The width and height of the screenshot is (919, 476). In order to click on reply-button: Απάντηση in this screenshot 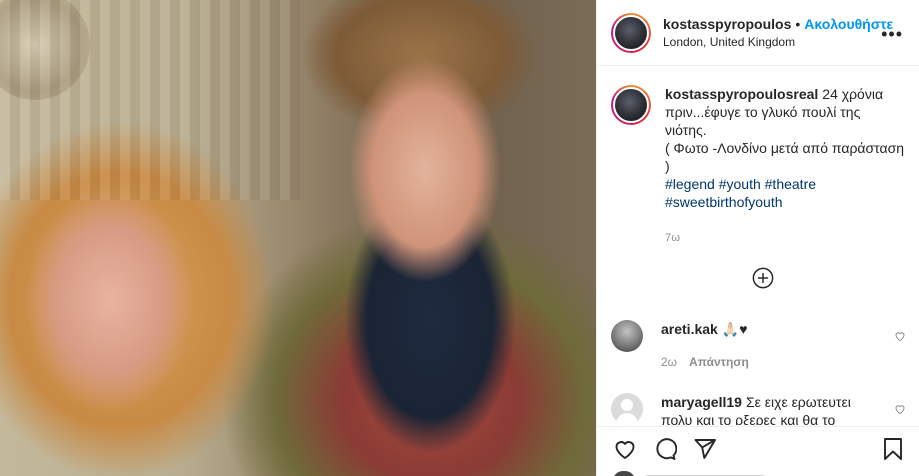, I will do `click(719, 362)`.